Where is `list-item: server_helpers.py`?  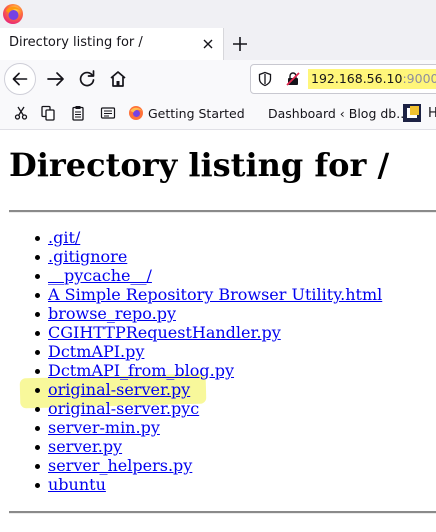
list-item: server_helpers.py is located at coordinates (113, 465).